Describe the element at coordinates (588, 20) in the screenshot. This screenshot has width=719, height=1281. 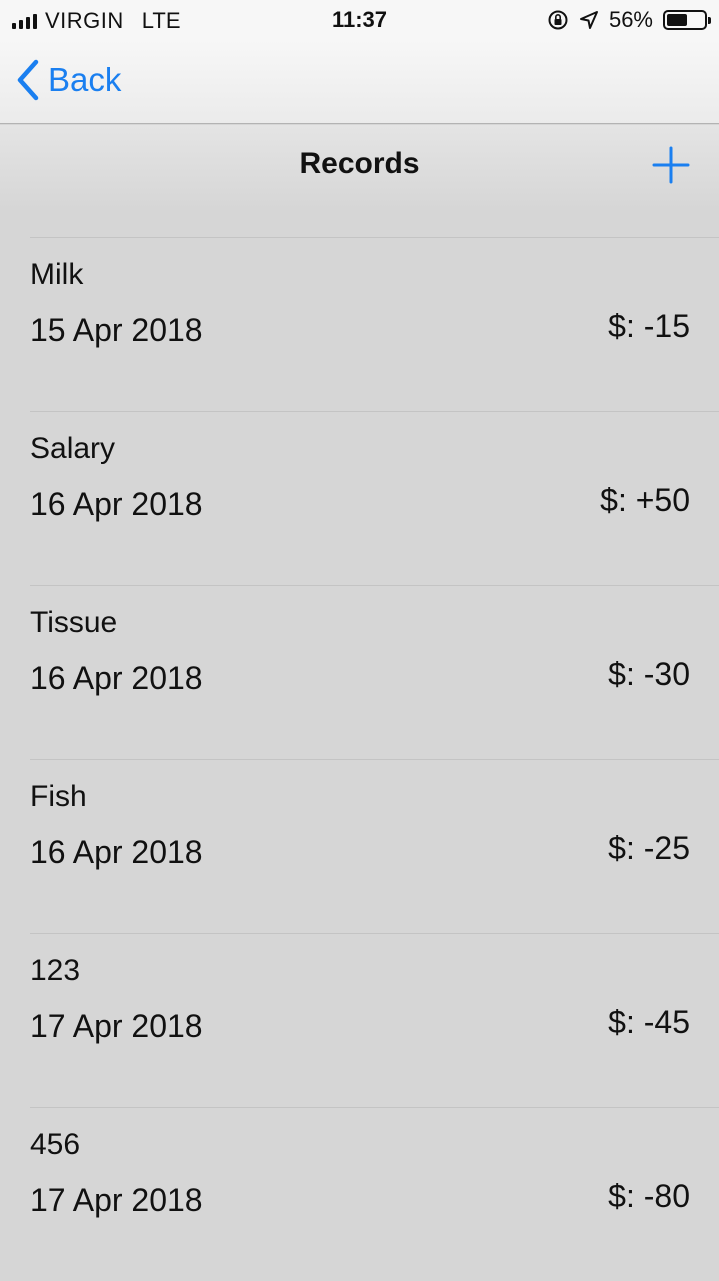
I see `location-arrow-icon` at that location.